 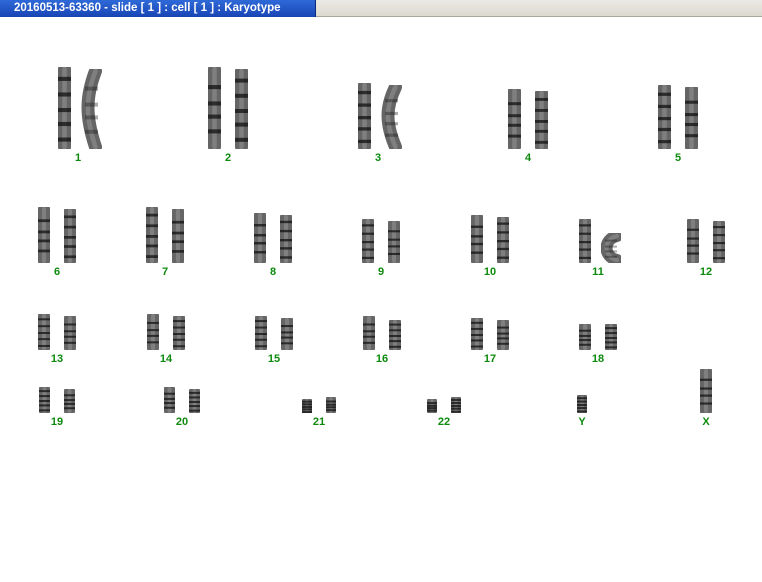 I want to click on chromosome-label: 14, so click(x=166, y=359).